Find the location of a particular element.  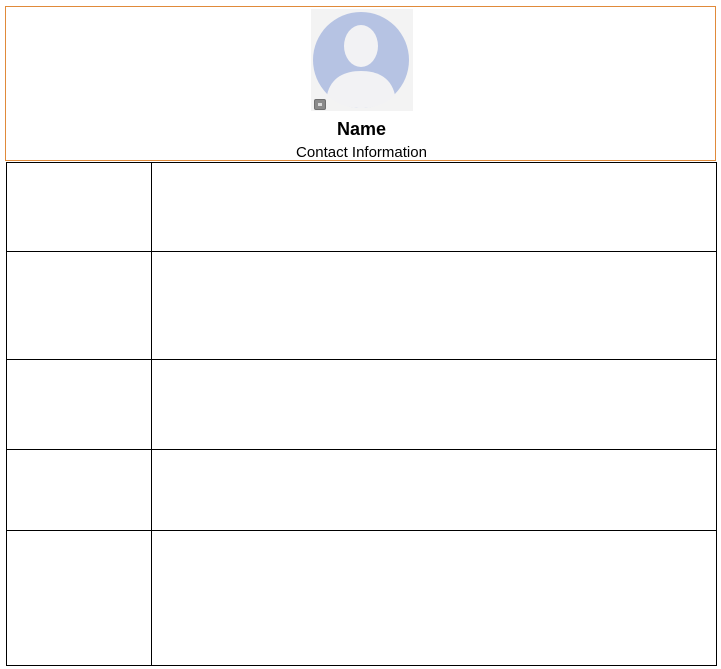

profile-name: Name is located at coordinates (361, 129).